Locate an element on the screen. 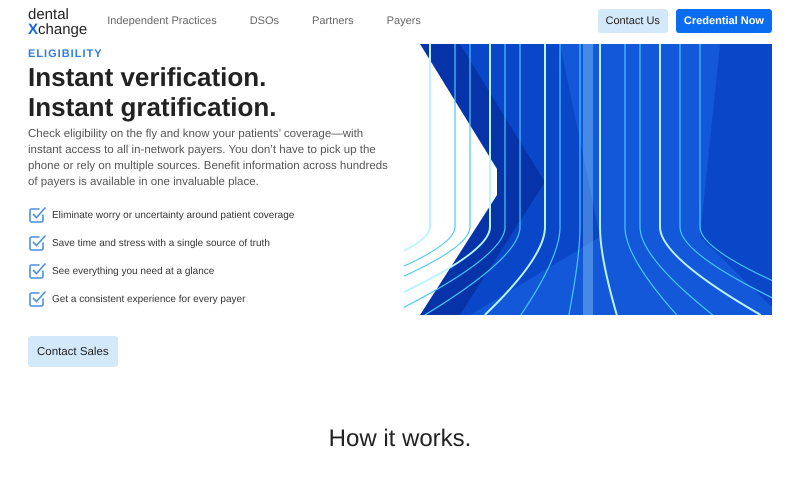 This screenshot has width=800, height=486. checklist-item: Eliminate worry or uncertainty around patient coverage is located at coordinates (173, 215).